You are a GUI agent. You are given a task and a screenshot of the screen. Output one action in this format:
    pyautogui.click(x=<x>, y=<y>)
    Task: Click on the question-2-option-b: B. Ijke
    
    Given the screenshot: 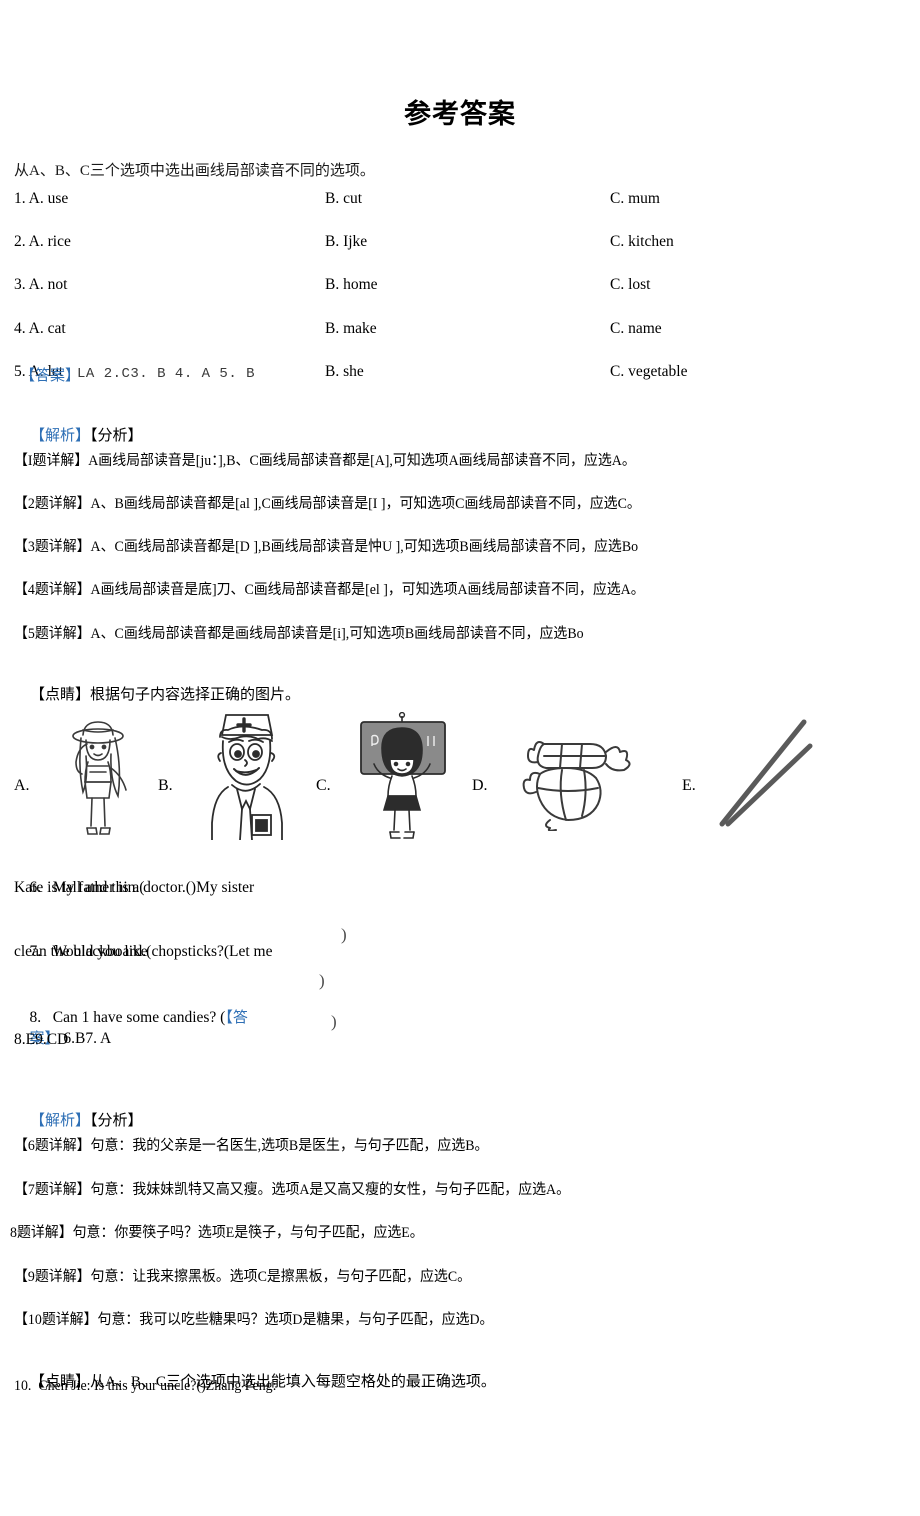 What is the action you would take?
    pyautogui.click(x=346, y=241)
    